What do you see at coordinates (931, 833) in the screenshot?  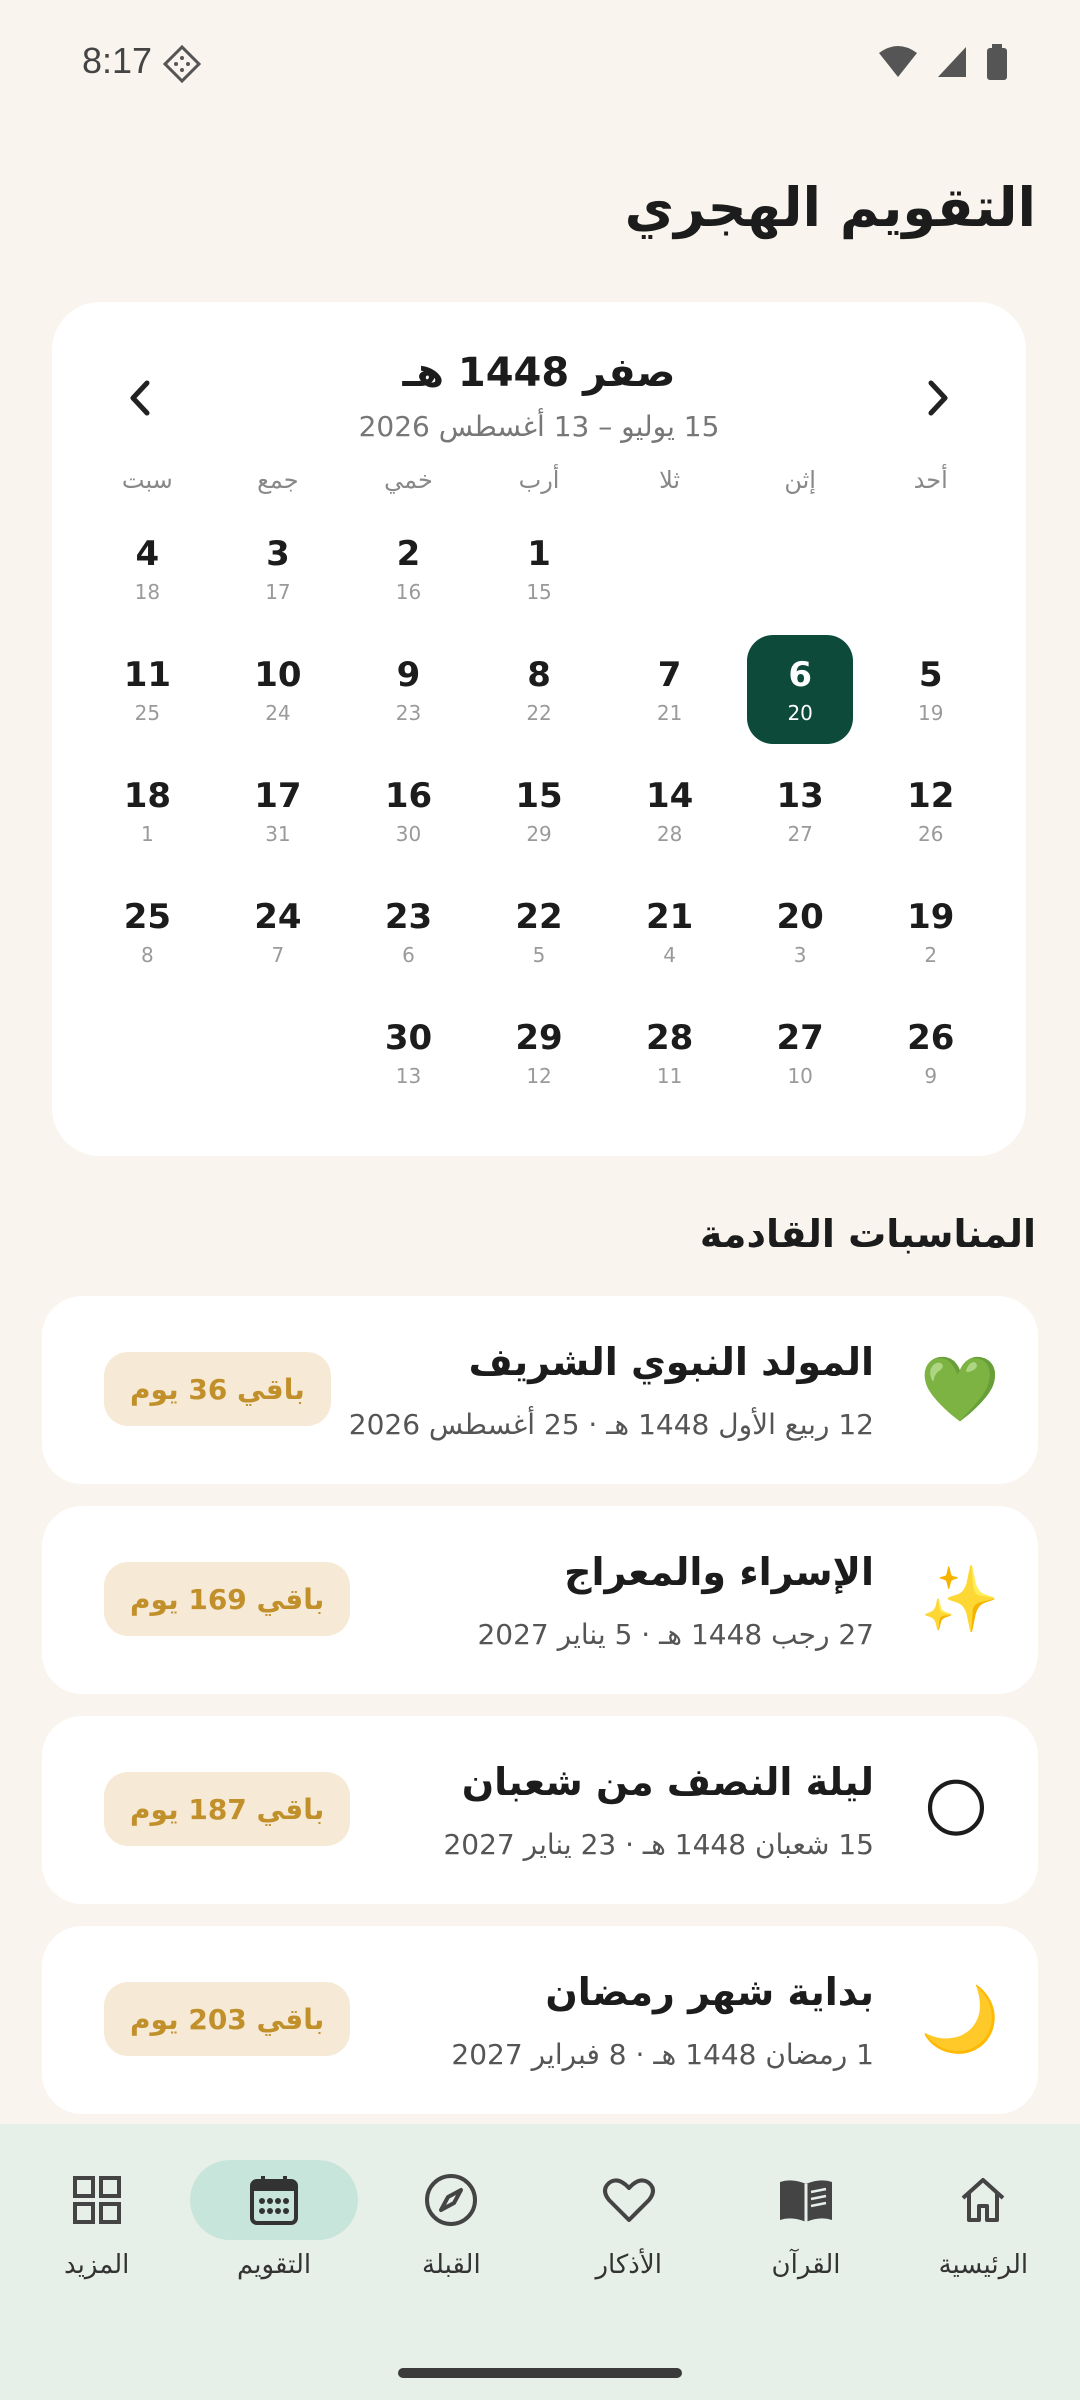 I see `gregorian-day-number: 26` at bounding box center [931, 833].